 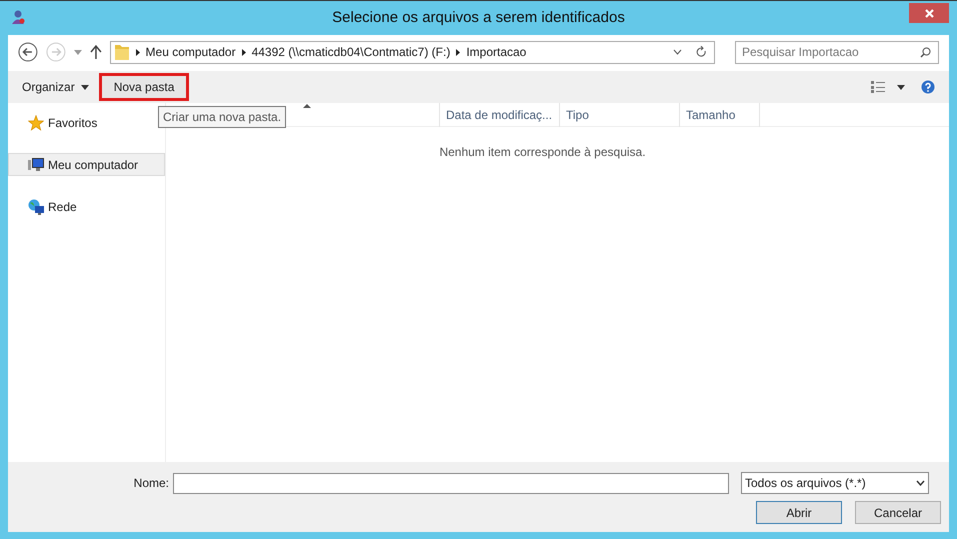 I want to click on tooltip: Criar uma nova pasta., so click(x=222, y=117).